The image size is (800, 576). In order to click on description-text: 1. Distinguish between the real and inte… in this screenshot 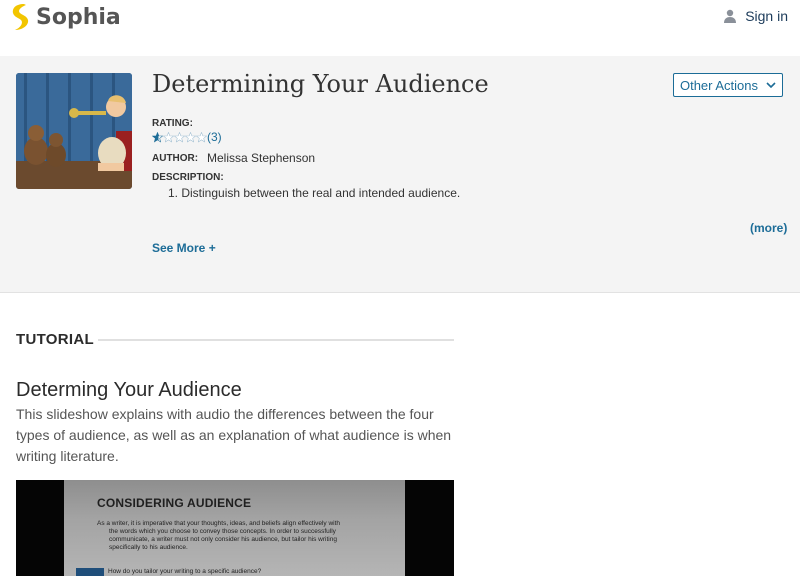, I will do `click(314, 193)`.